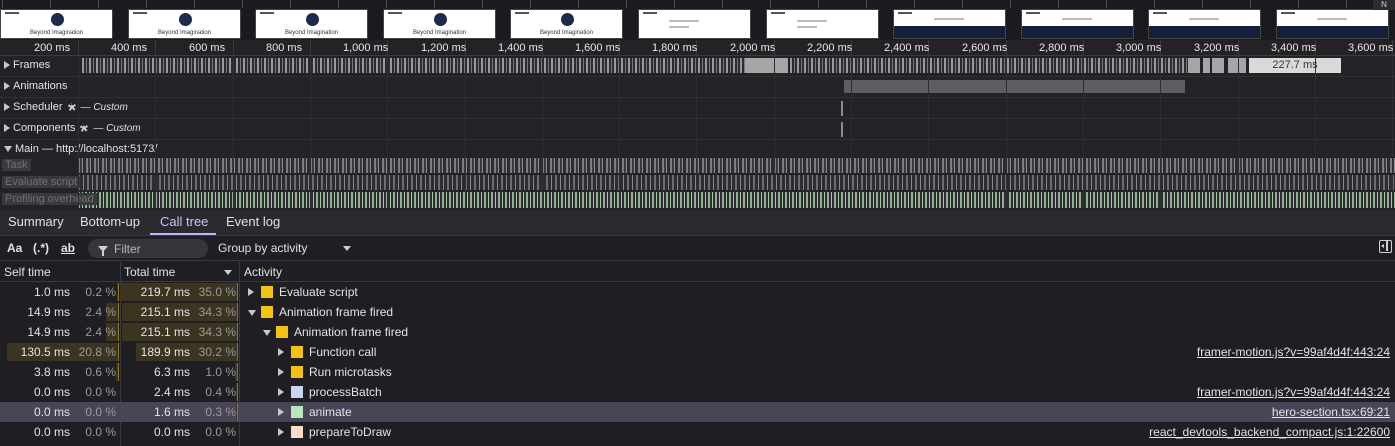 This screenshot has width=1395, height=446. What do you see at coordinates (217, 312) in the screenshot?
I see `total-time-percent: 34.3 %` at bounding box center [217, 312].